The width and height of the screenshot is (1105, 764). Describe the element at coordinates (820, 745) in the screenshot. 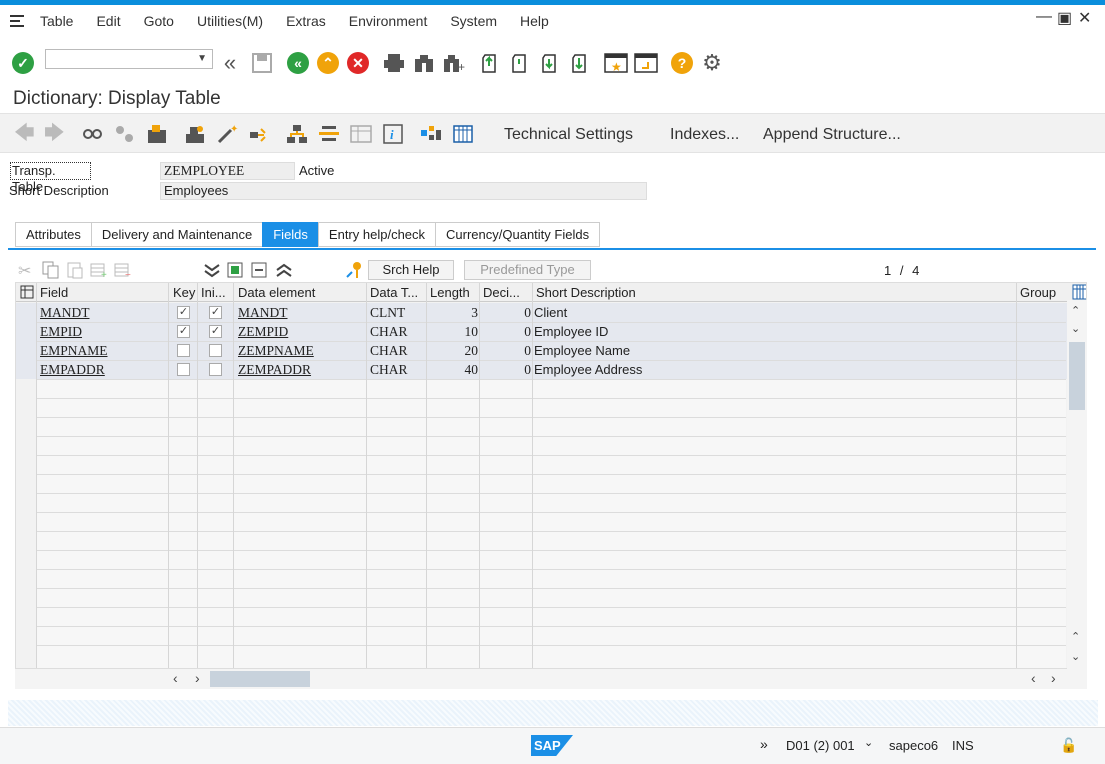

I see `system-info: D01 (2) 001` at that location.